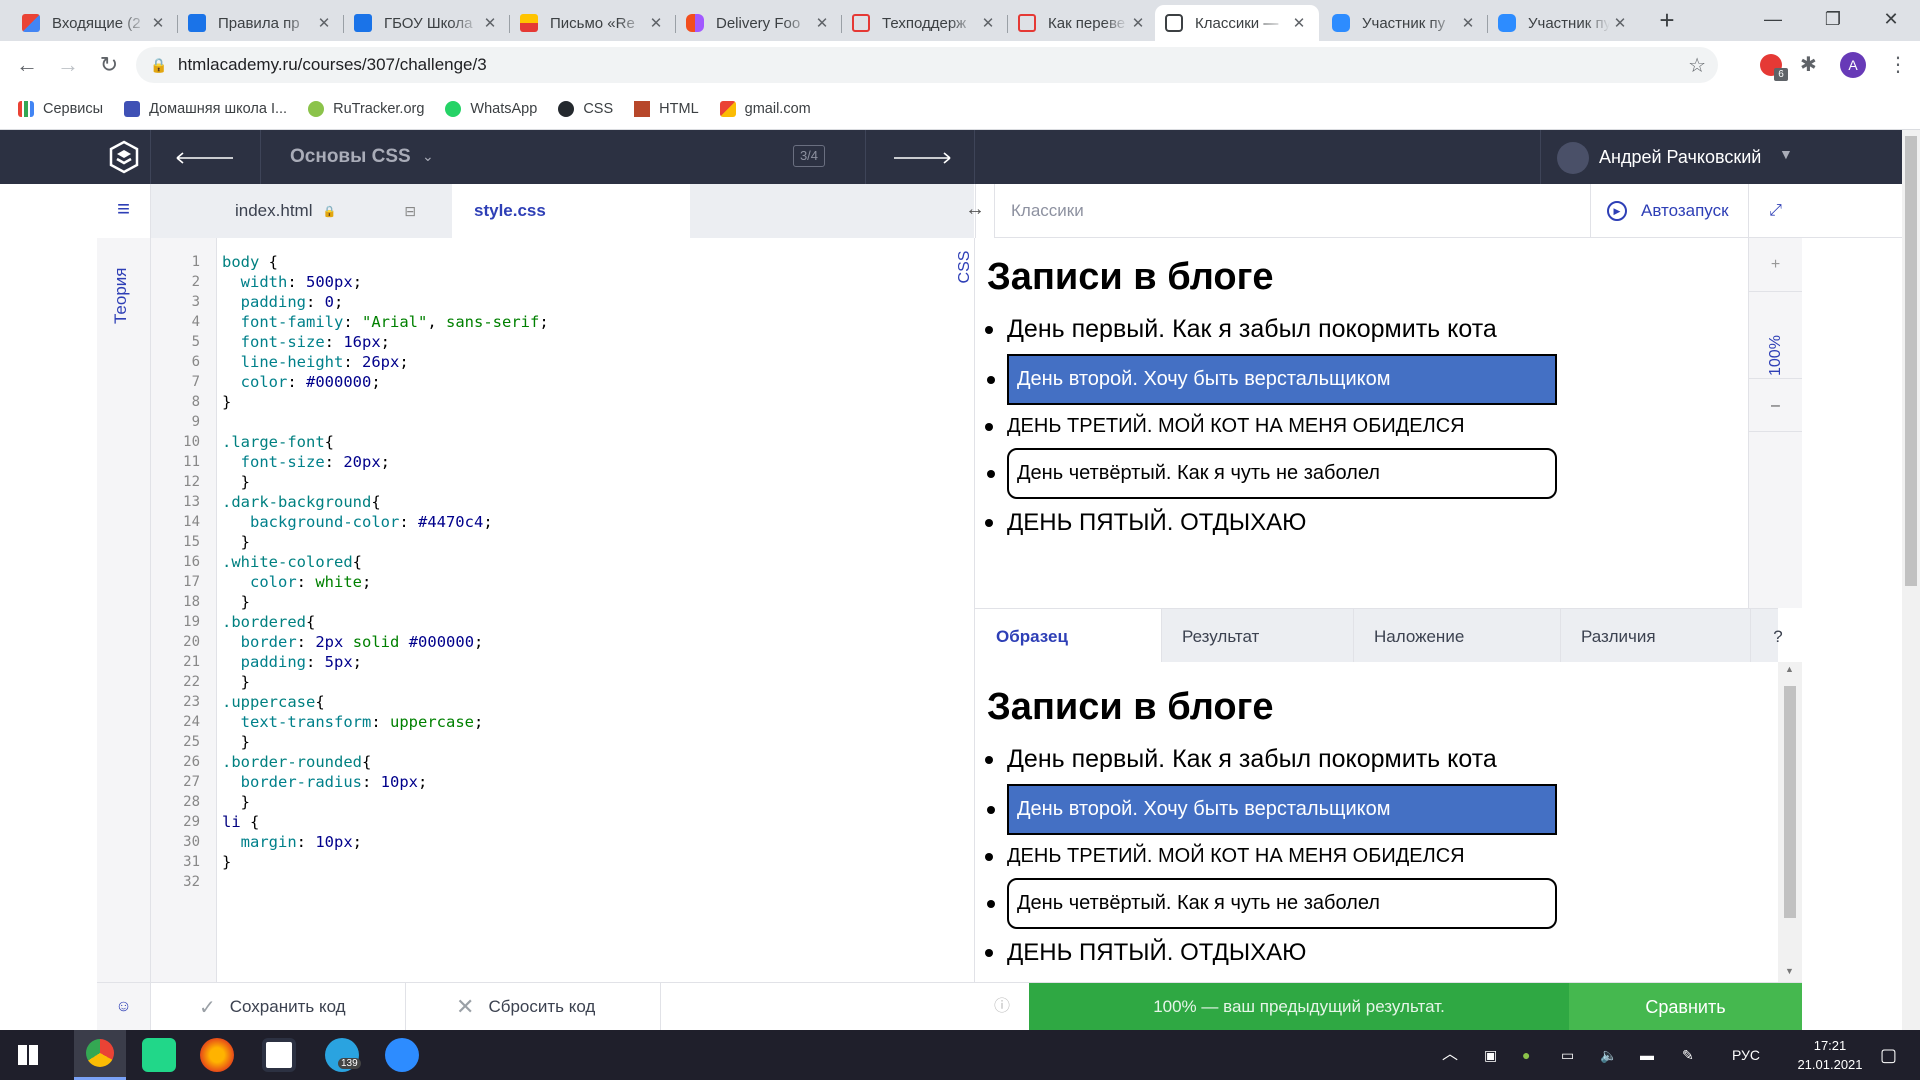 Image resolution: width=1920 pixels, height=1080 pixels. What do you see at coordinates (1647, 1055) in the screenshot?
I see `battery-icon: ▬` at bounding box center [1647, 1055].